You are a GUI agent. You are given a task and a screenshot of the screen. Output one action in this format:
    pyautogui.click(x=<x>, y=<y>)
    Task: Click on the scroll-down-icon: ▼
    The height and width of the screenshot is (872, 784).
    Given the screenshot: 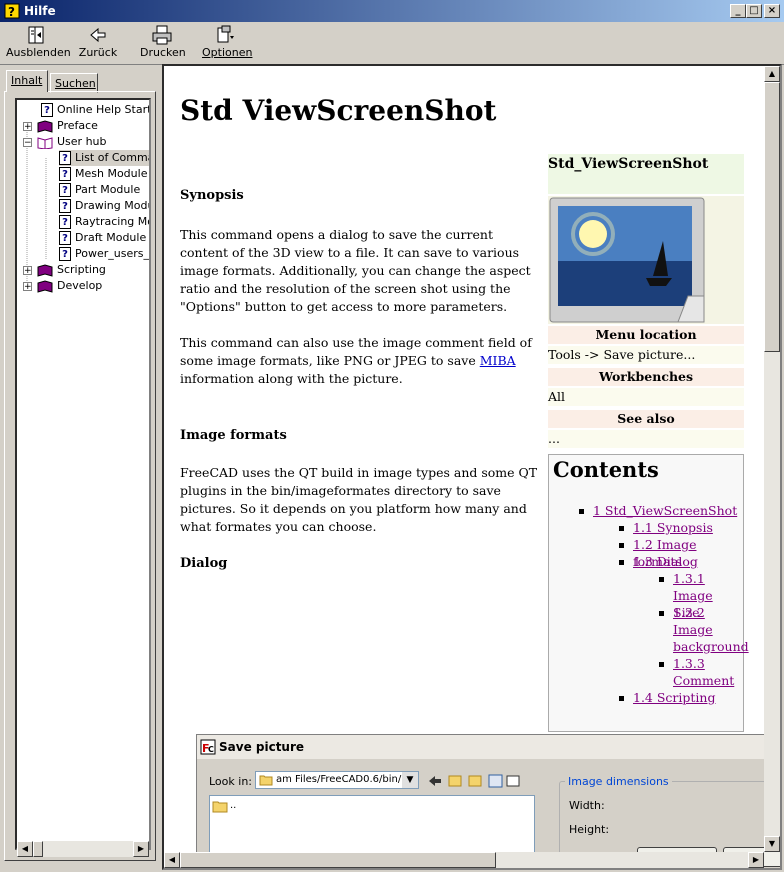 What is the action you would take?
    pyautogui.click(x=772, y=844)
    